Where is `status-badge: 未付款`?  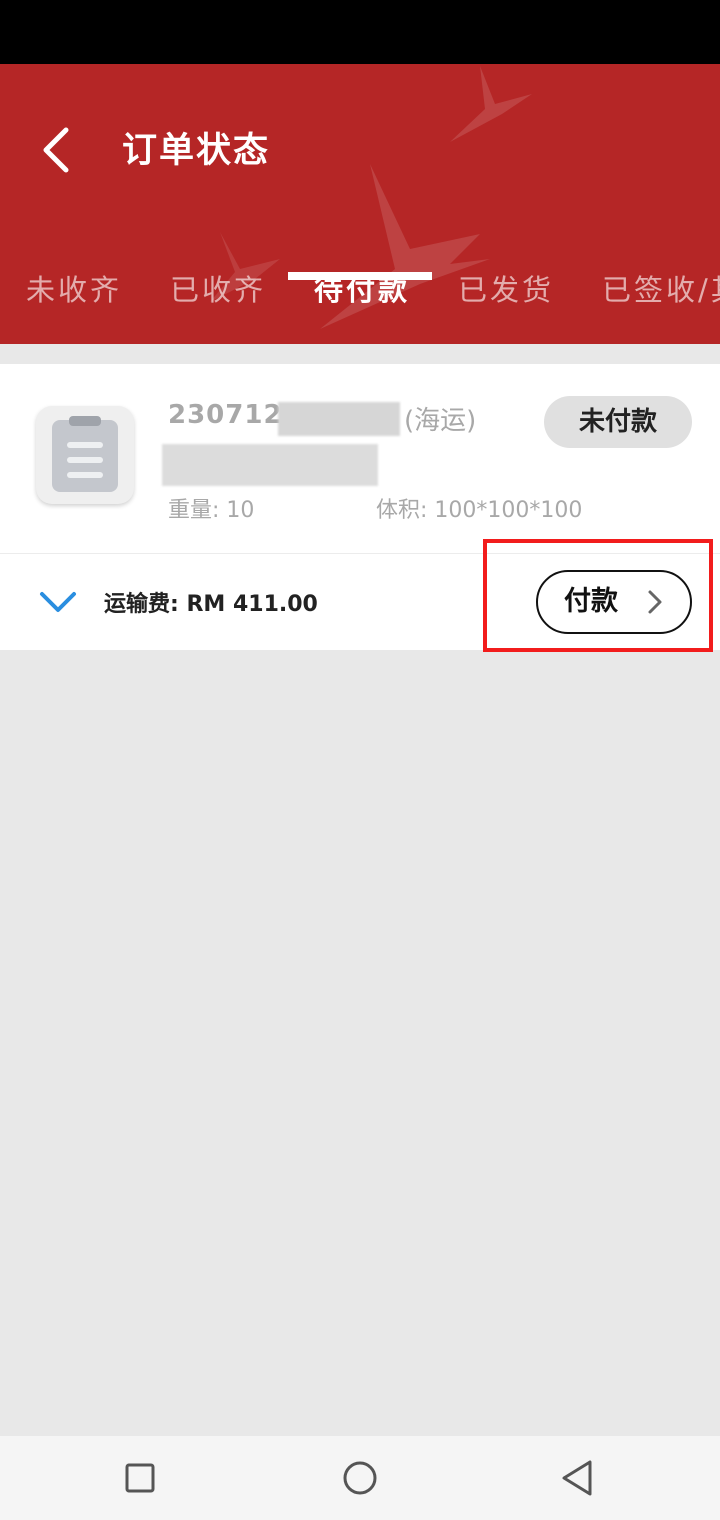
status-badge: 未付款 is located at coordinates (618, 422).